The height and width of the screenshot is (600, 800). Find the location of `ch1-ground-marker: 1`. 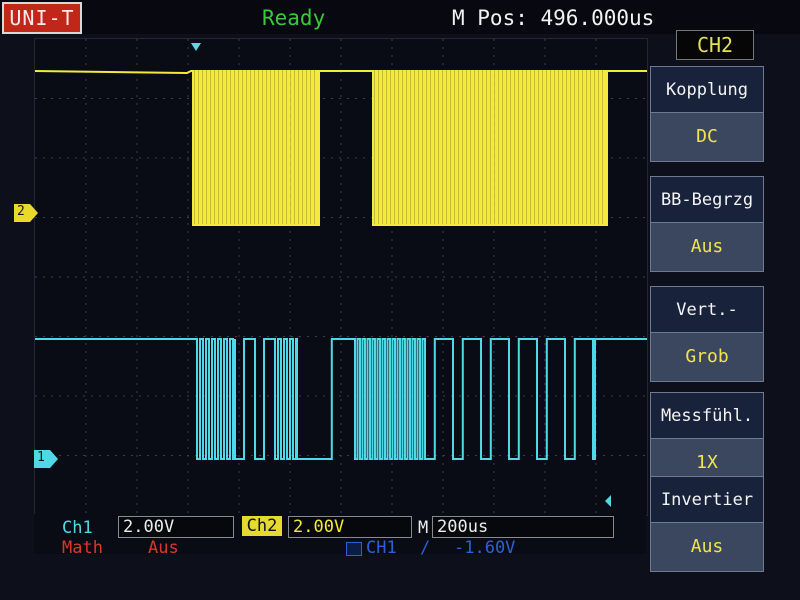

ch1-ground-marker: 1 is located at coordinates (46, 459).